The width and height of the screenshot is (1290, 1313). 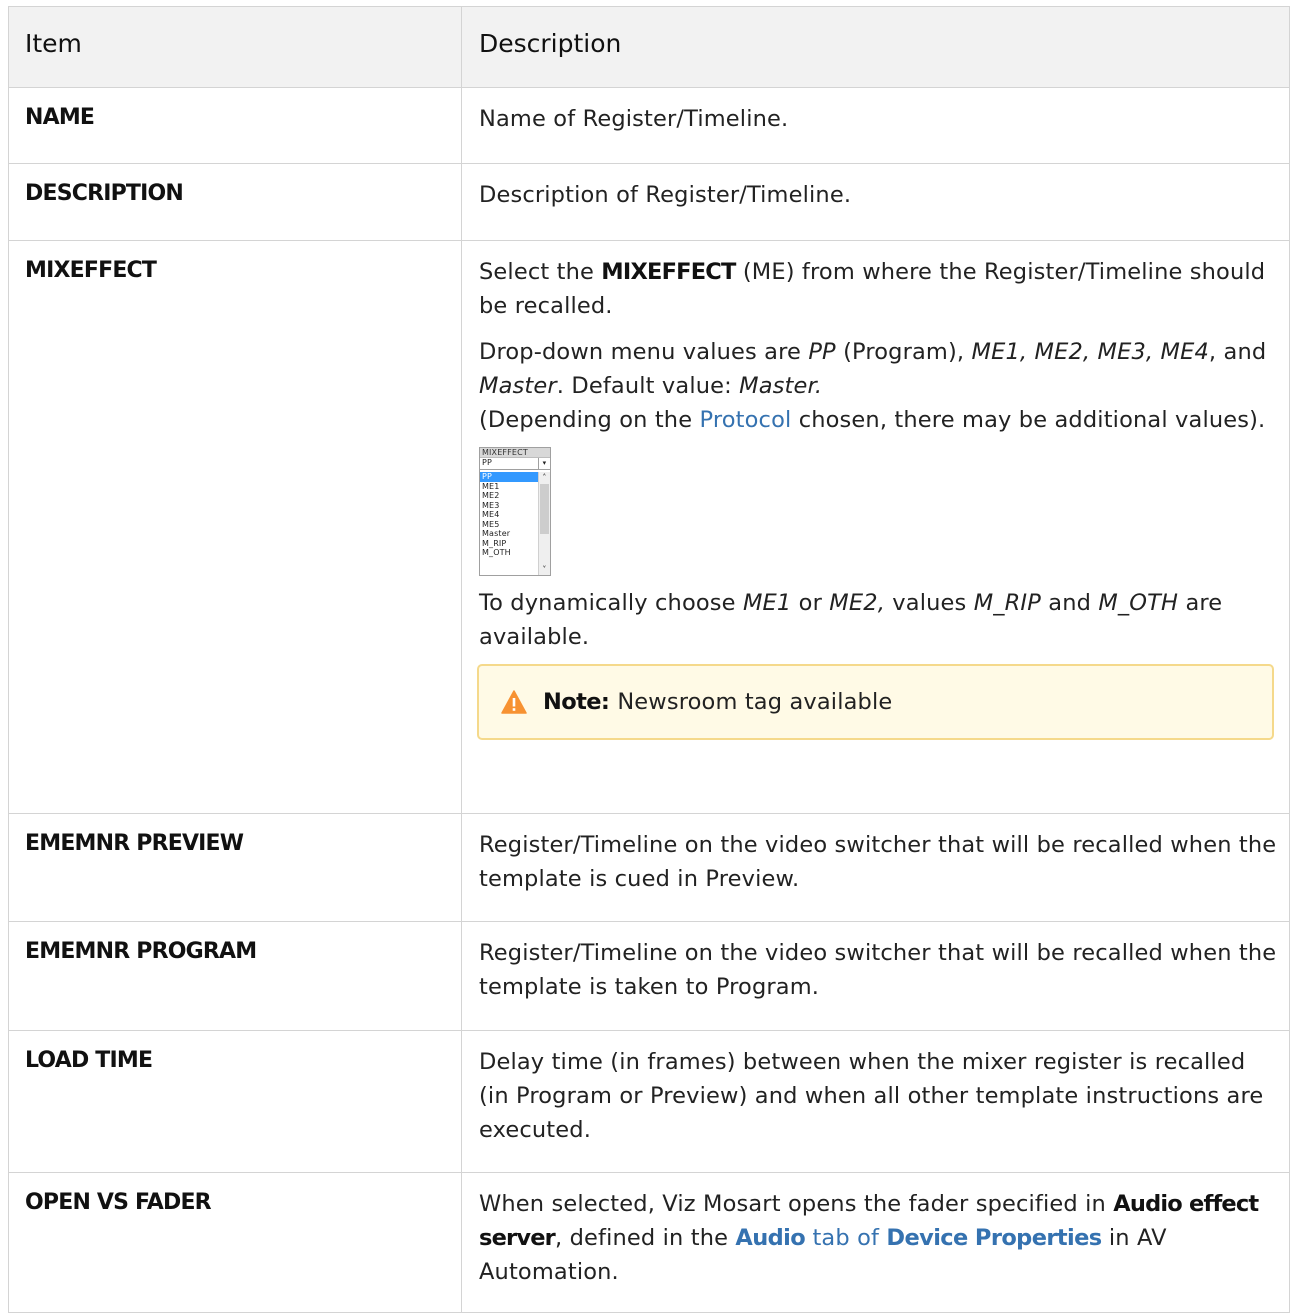 I want to click on dropdown-option: M_RIP, so click(x=494, y=543).